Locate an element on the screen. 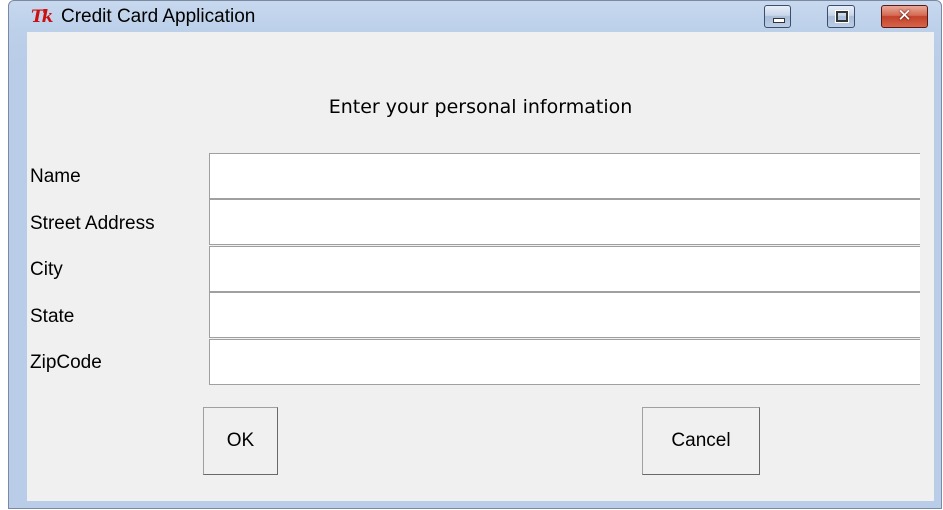 The width and height of the screenshot is (943, 510). street-address-label: Street Address is located at coordinates (92, 223).